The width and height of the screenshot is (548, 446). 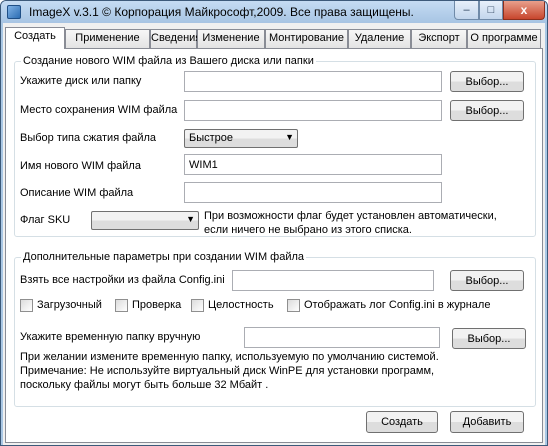 I want to click on close-button: x, so click(x=524, y=10).